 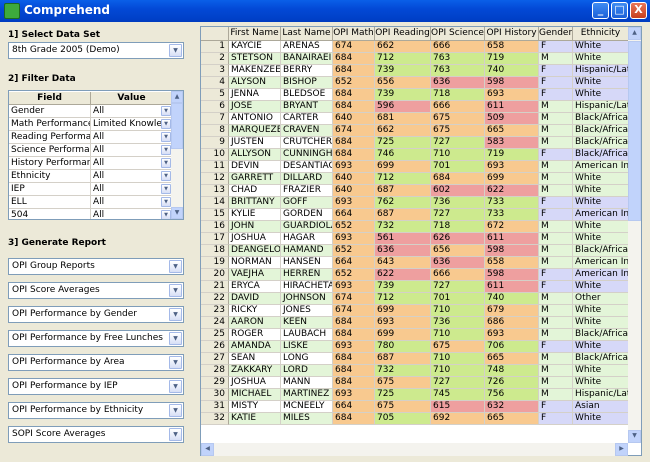 I want to click on row-number: 11, so click(x=215, y=167).